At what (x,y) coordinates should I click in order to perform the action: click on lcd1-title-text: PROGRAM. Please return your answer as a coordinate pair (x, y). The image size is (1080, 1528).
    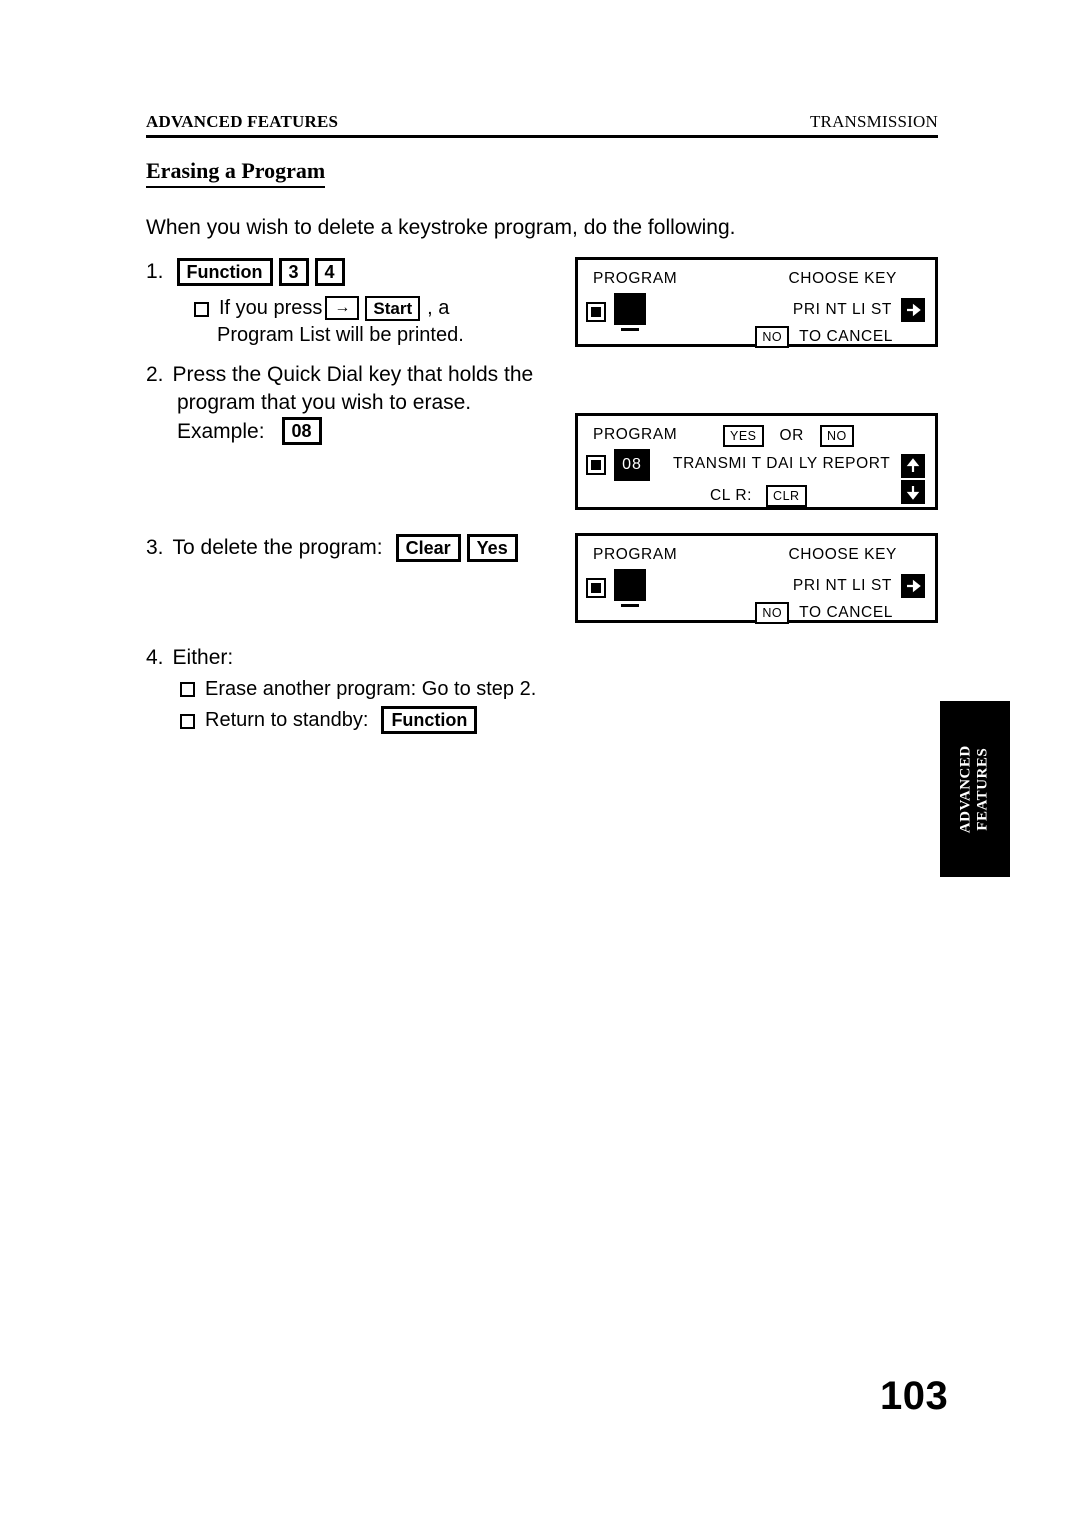
    Looking at the image, I should click on (635, 278).